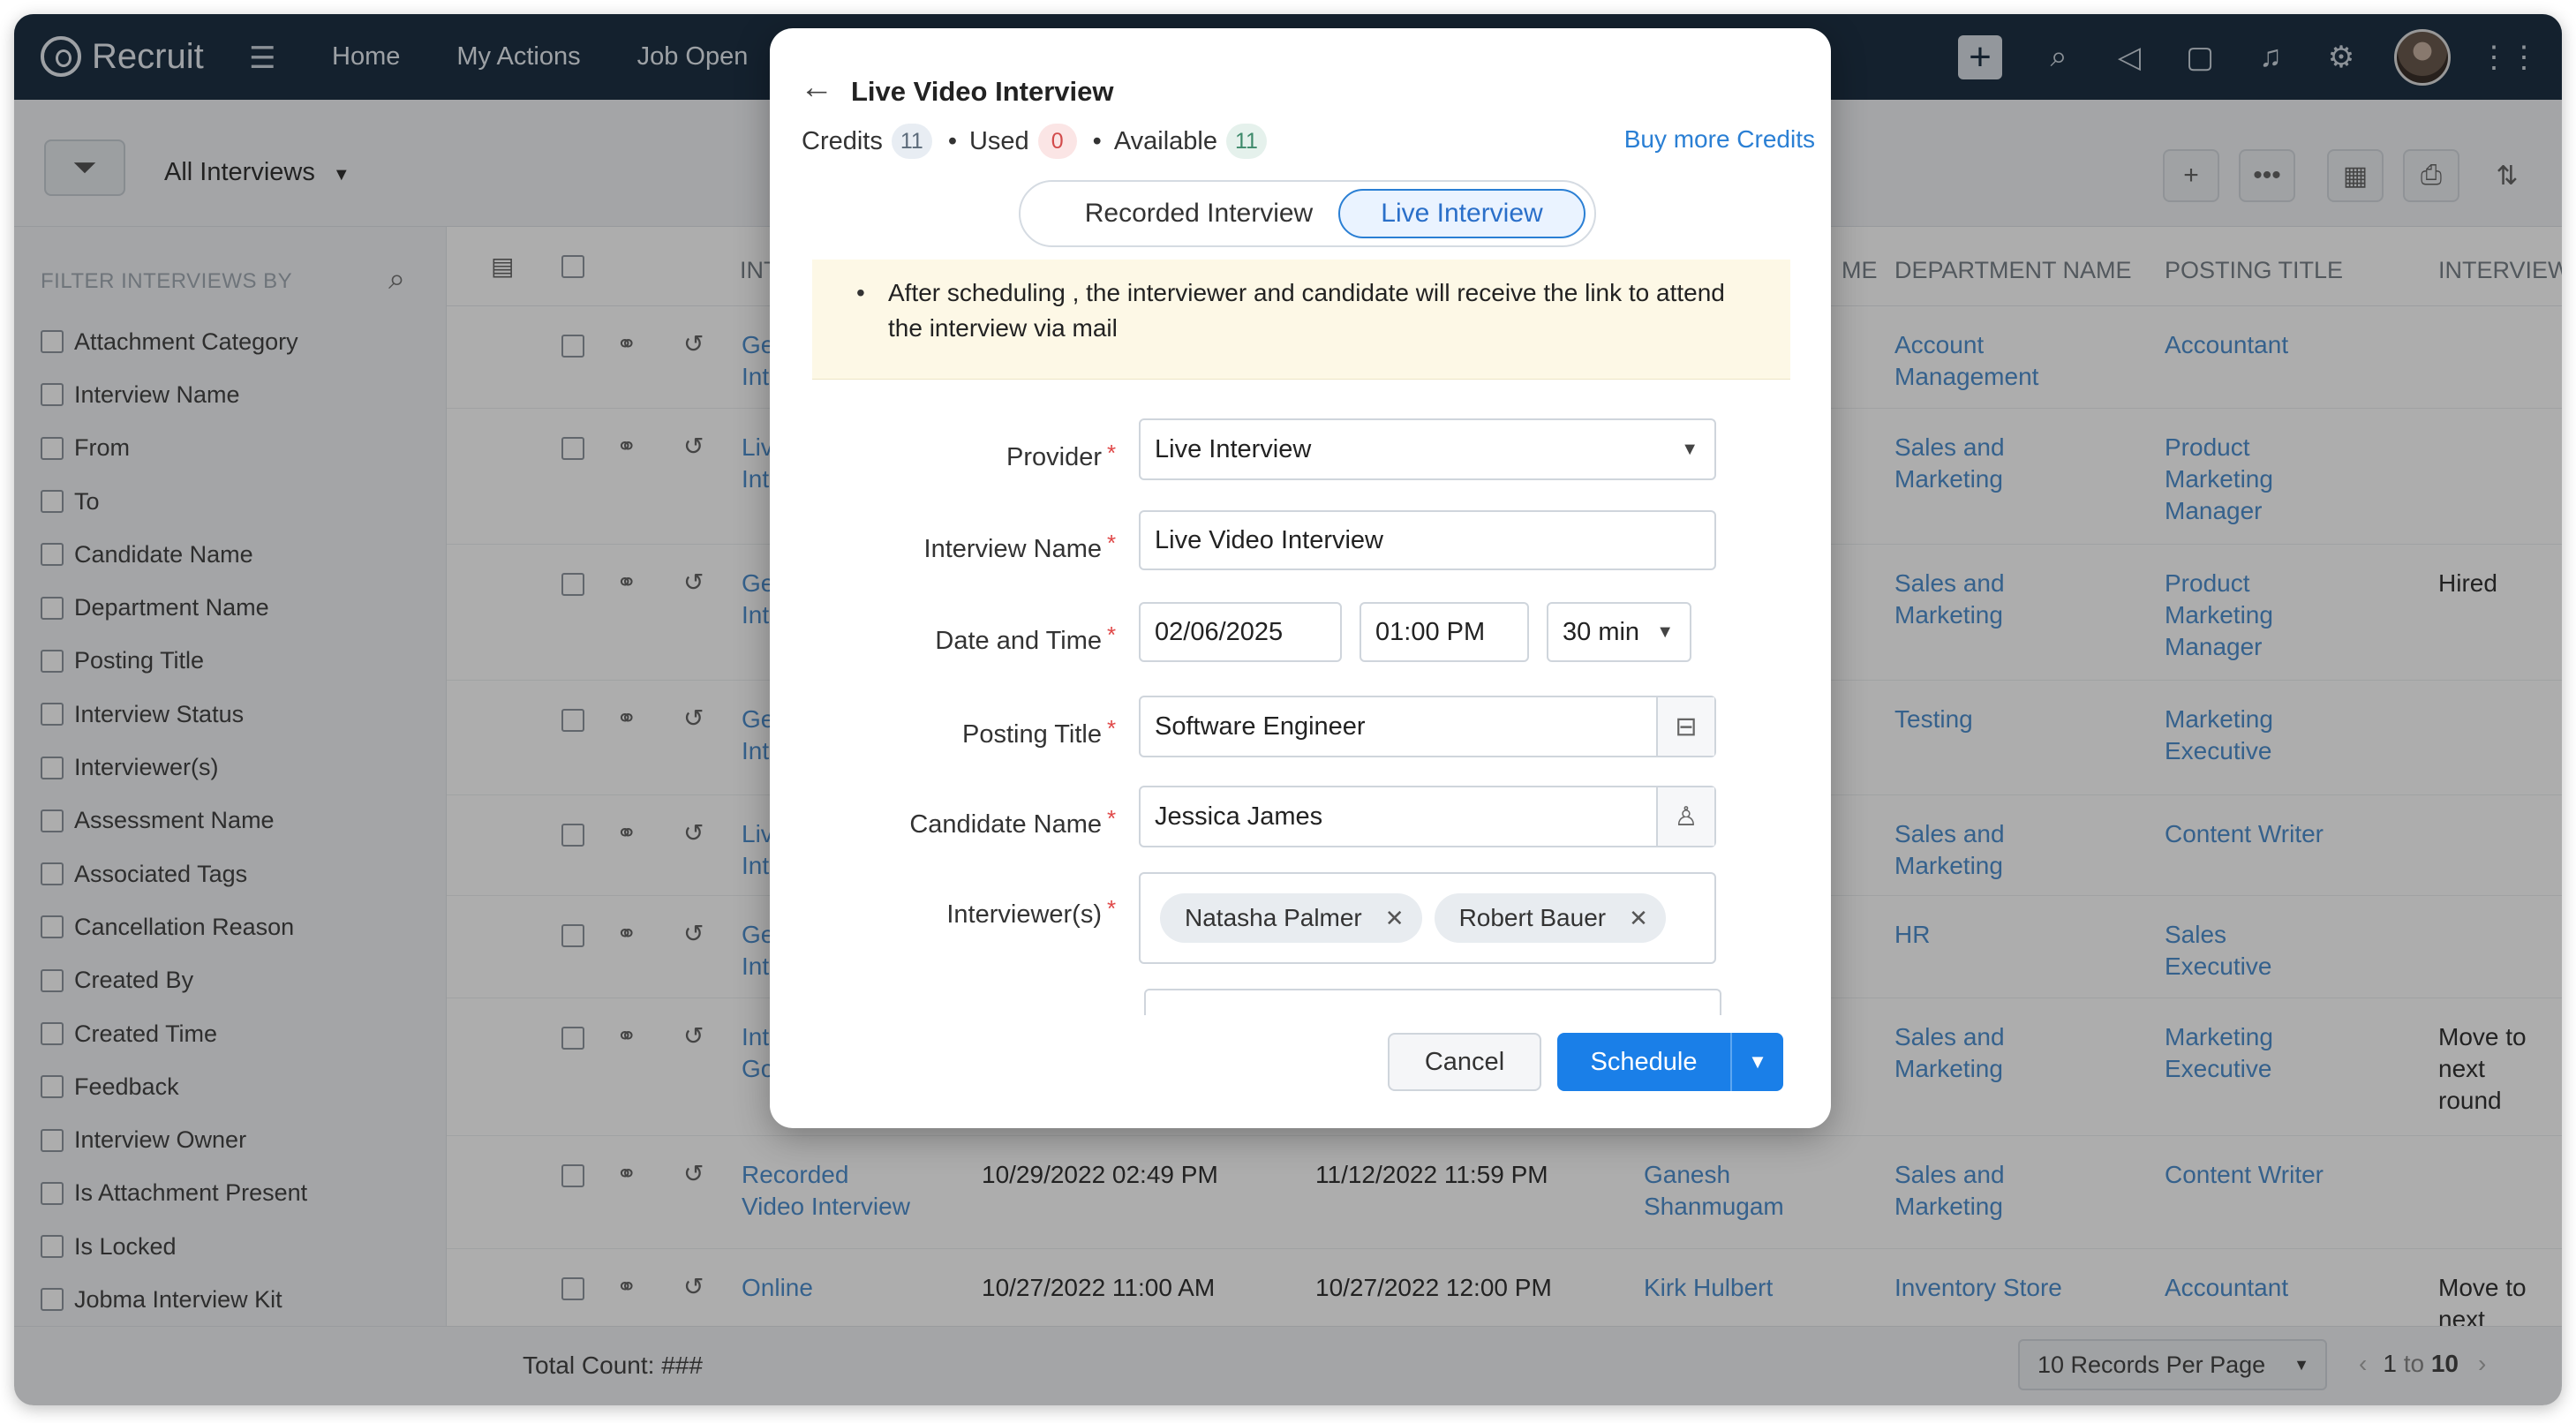  What do you see at coordinates (1054, 457) in the screenshot?
I see `provider-label: Provider` at bounding box center [1054, 457].